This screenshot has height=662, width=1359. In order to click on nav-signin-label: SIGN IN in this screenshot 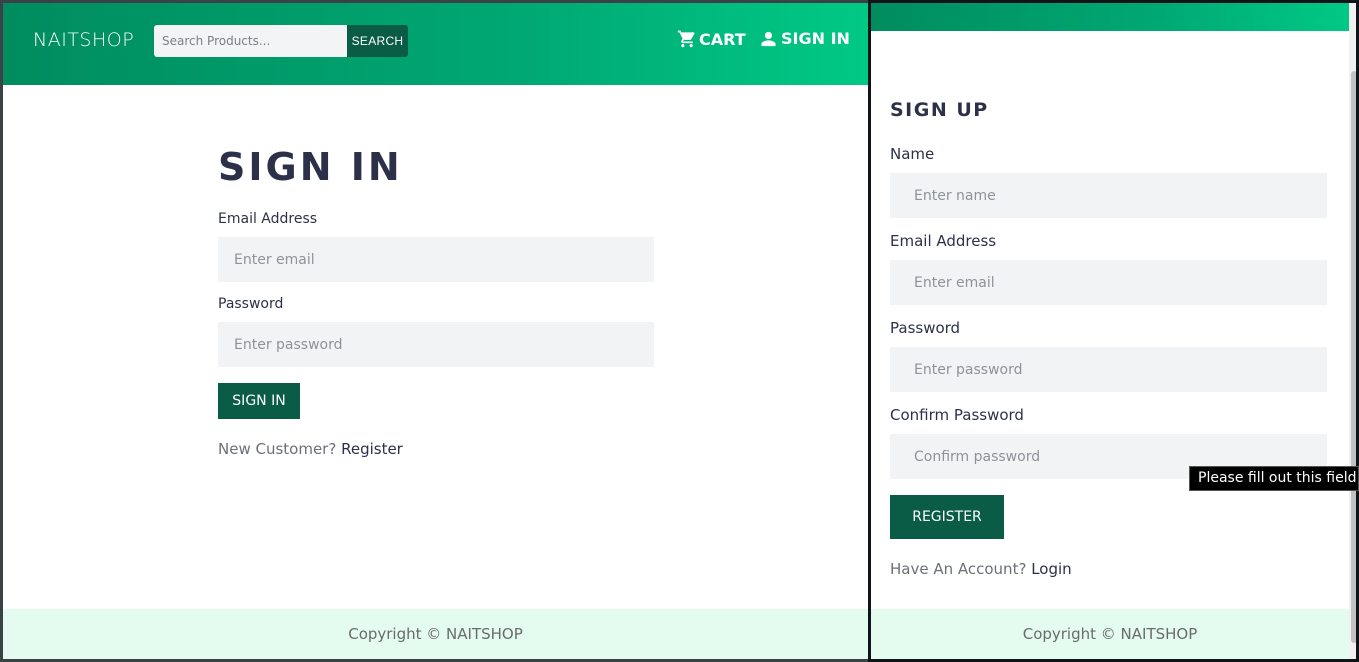, I will do `click(815, 38)`.